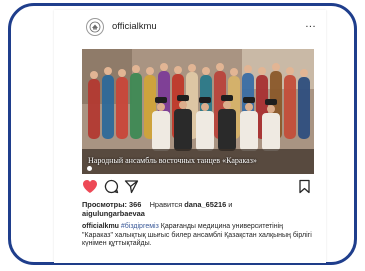 This screenshot has width=365, height=271. What do you see at coordinates (198, 189) in the screenshot?
I see `post-actions` at bounding box center [198, 189].